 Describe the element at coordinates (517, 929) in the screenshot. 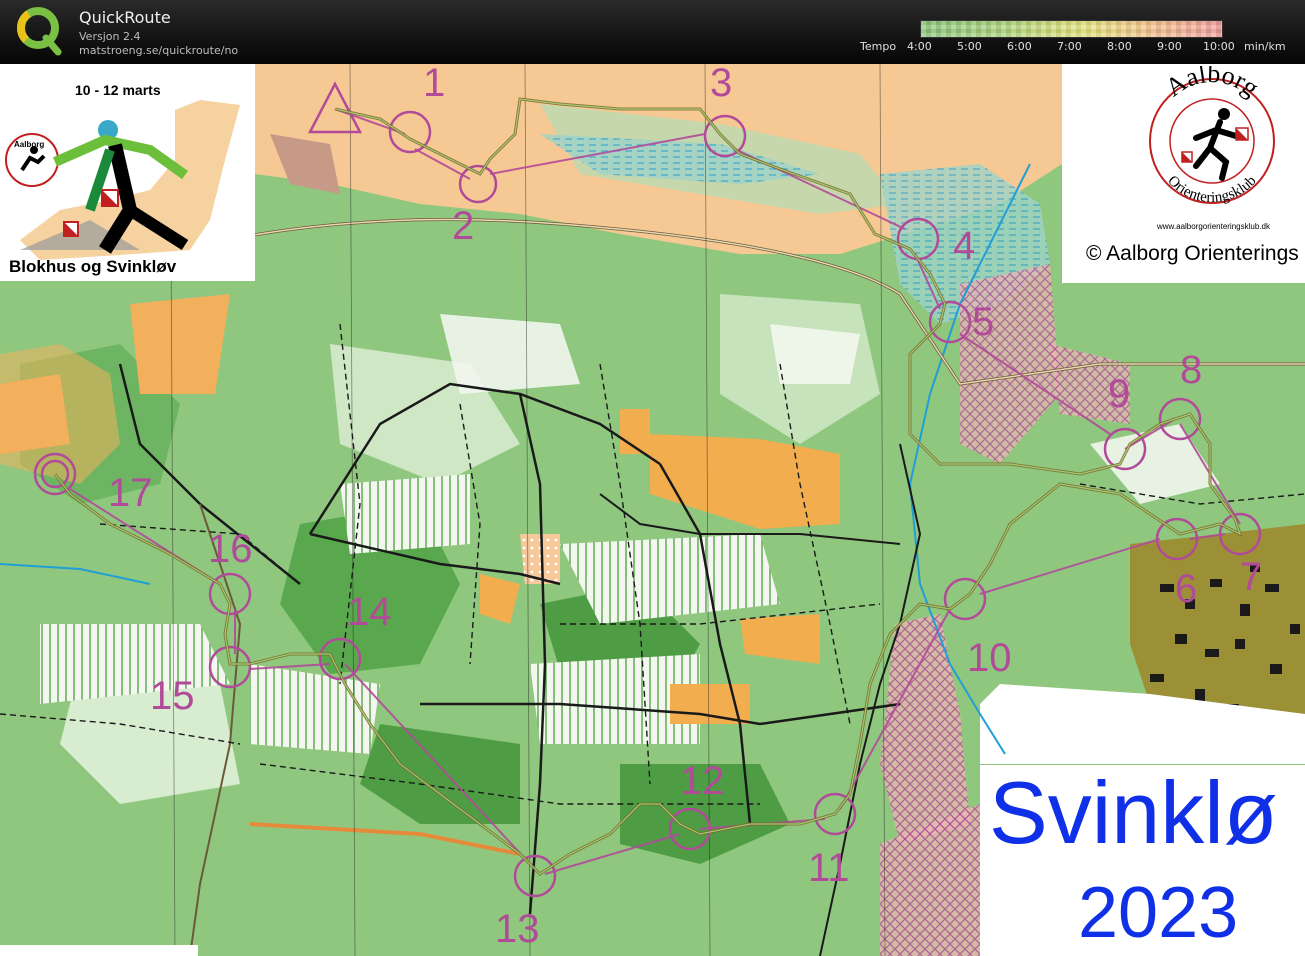

I see `control-number: 13` at that location.